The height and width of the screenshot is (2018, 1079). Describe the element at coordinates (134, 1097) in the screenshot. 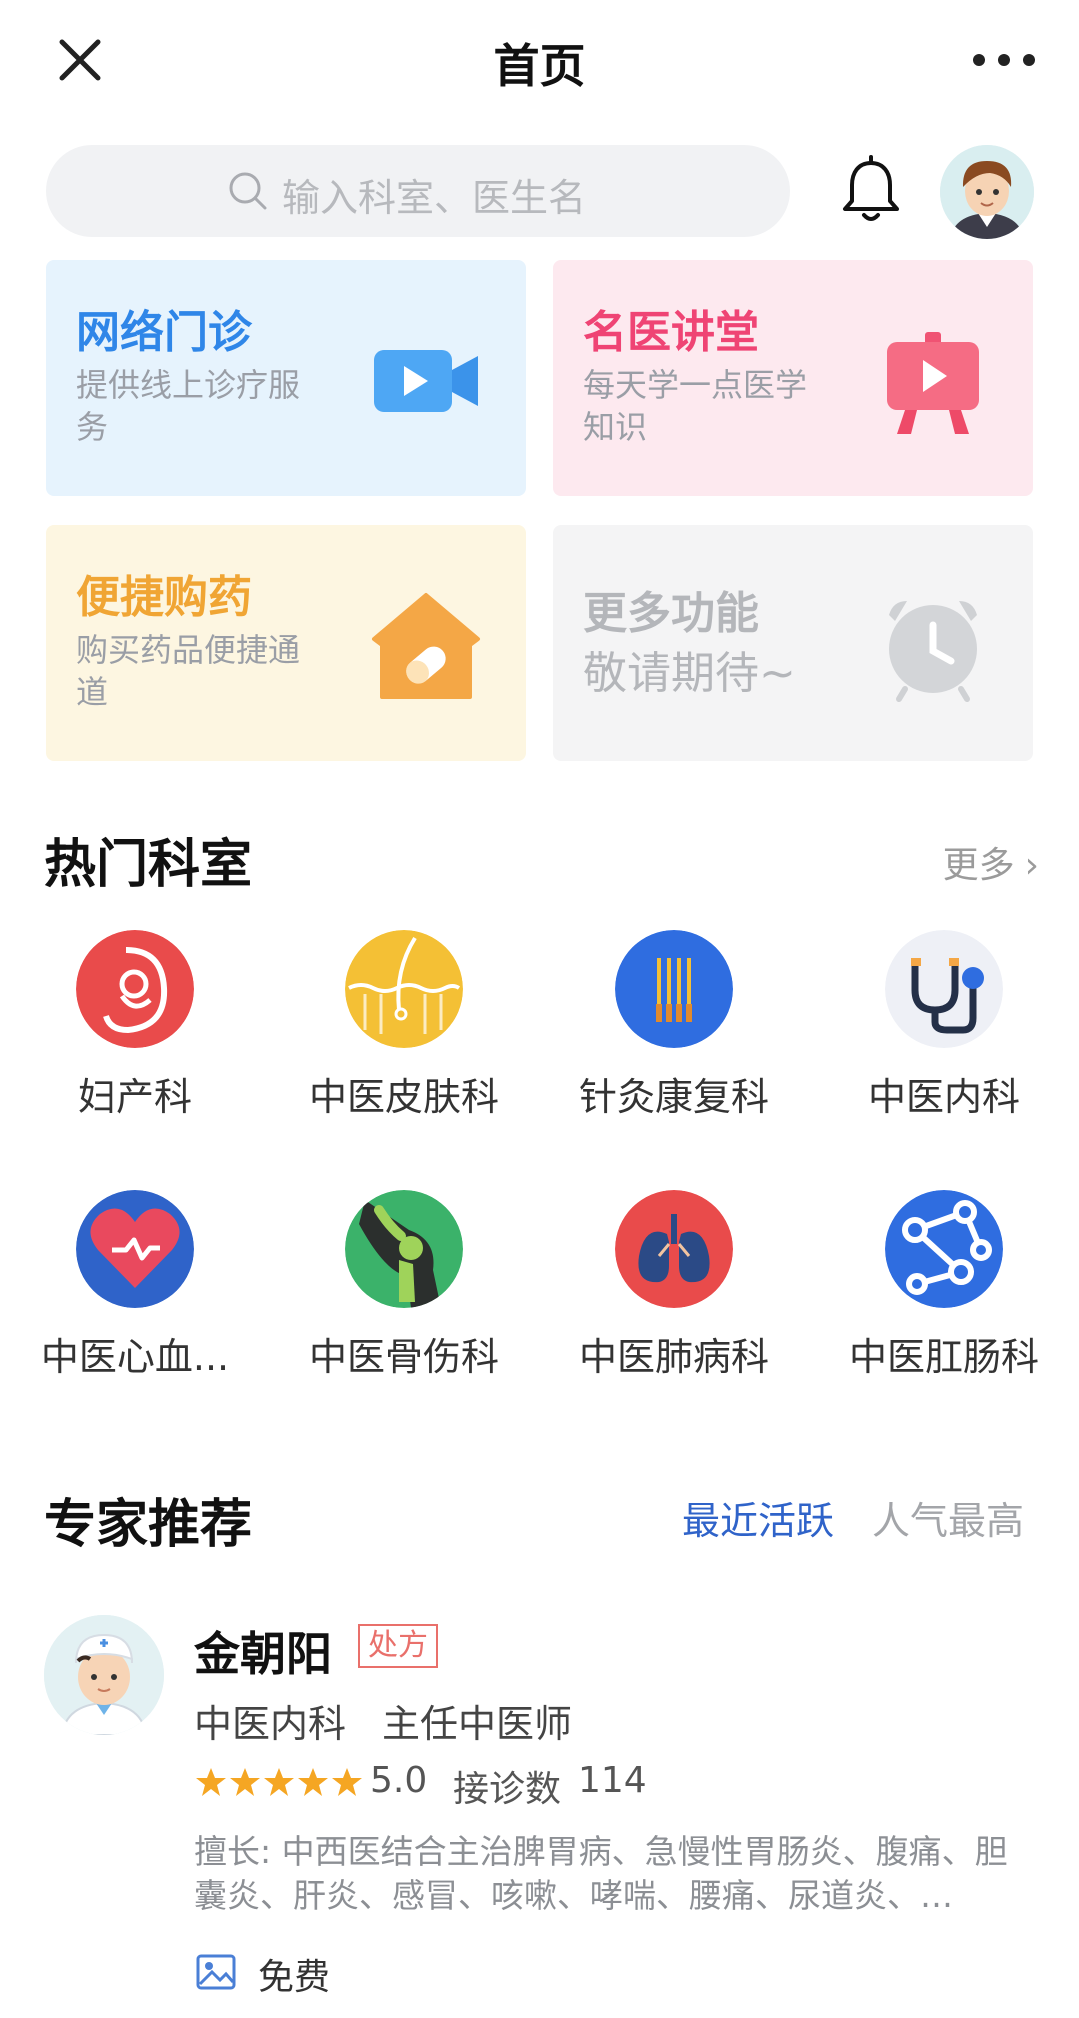

I see `department-label: 妇产科` at that location.